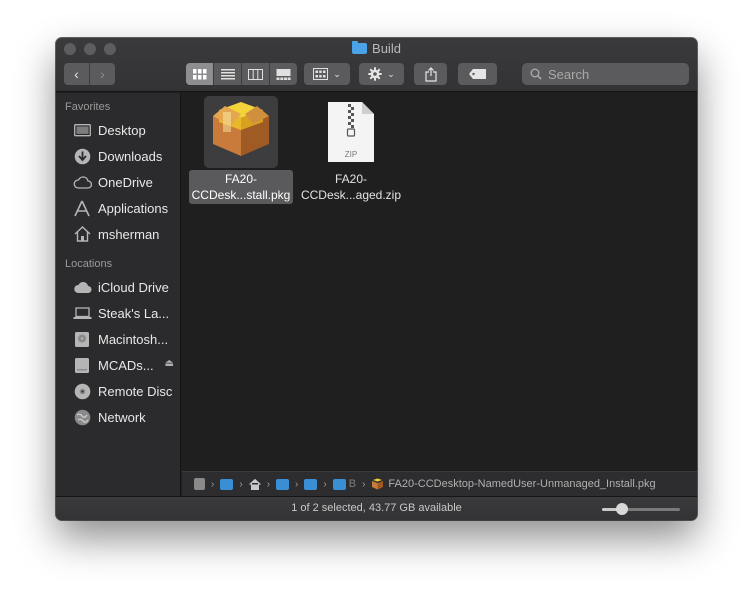 The height and width of the screenshot is (594, 753). I want to click on window-title-text: Build, so click(386, 48).